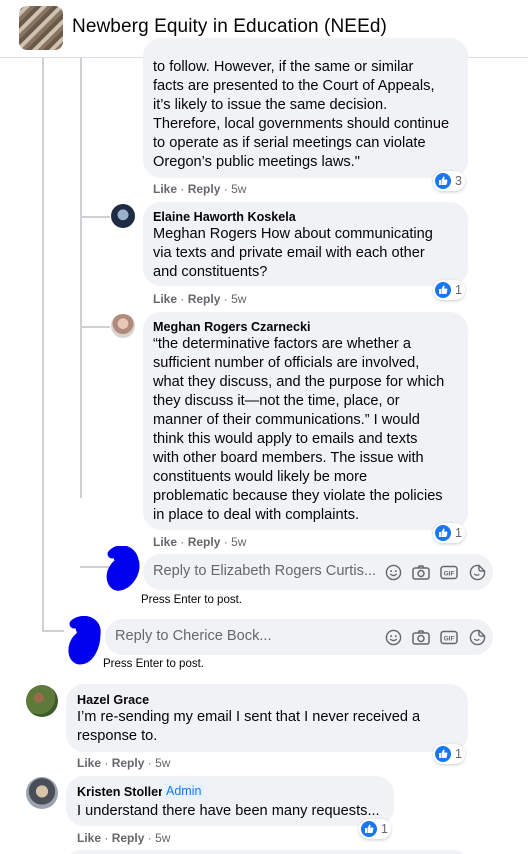  What do you see at coordinates (276, 401) in the screenshot?
I see `comment-line: they discuss it—not the time, place, or` at bounding box center [276, 401].